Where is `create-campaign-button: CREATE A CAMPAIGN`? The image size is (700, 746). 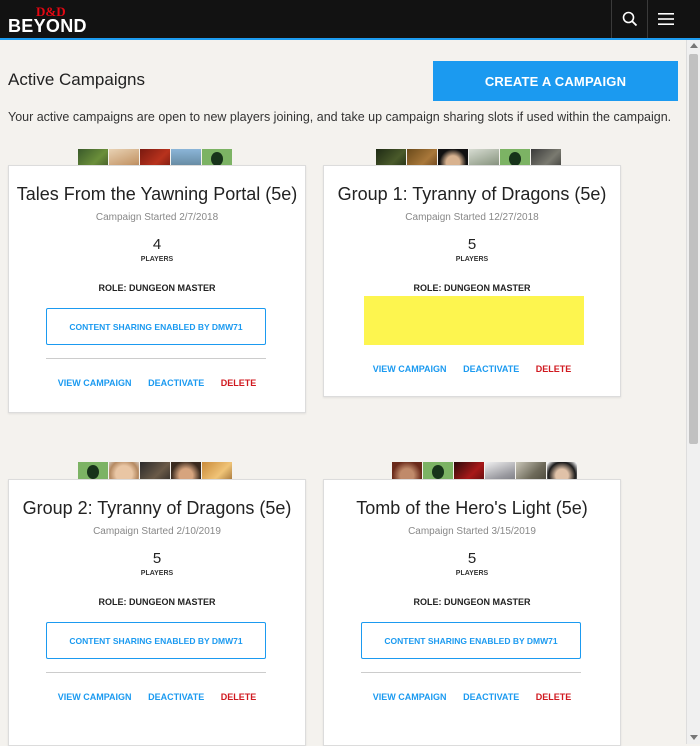
create-campaign-button: CREATE A CAMPAIGN is located at coordinates (555, 81).